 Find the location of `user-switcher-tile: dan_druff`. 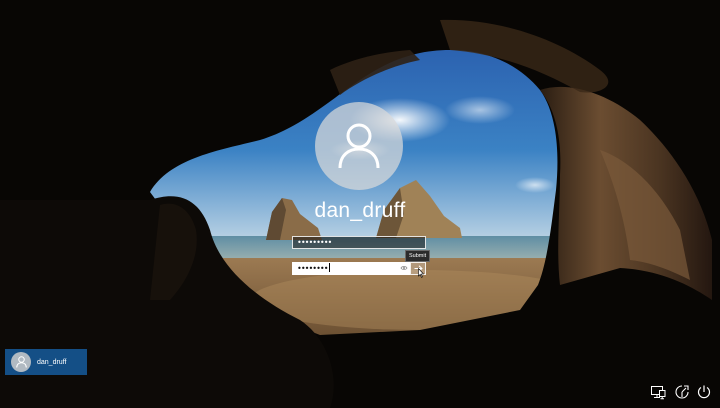

user-switcher-tile: dan_druff is located at coordinates (46, 362).